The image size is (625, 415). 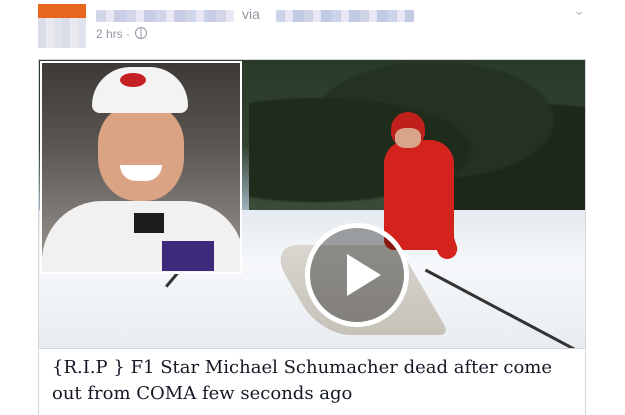 I want to click on globe-icon, so click(x=141, y=33).